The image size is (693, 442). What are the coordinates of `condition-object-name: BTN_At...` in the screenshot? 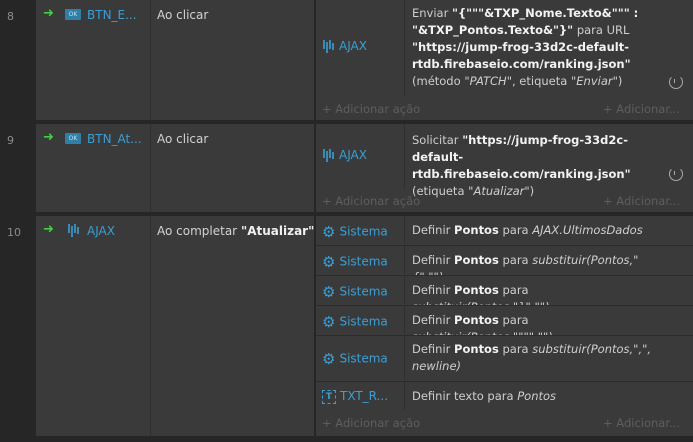 It's located at (114, 139).